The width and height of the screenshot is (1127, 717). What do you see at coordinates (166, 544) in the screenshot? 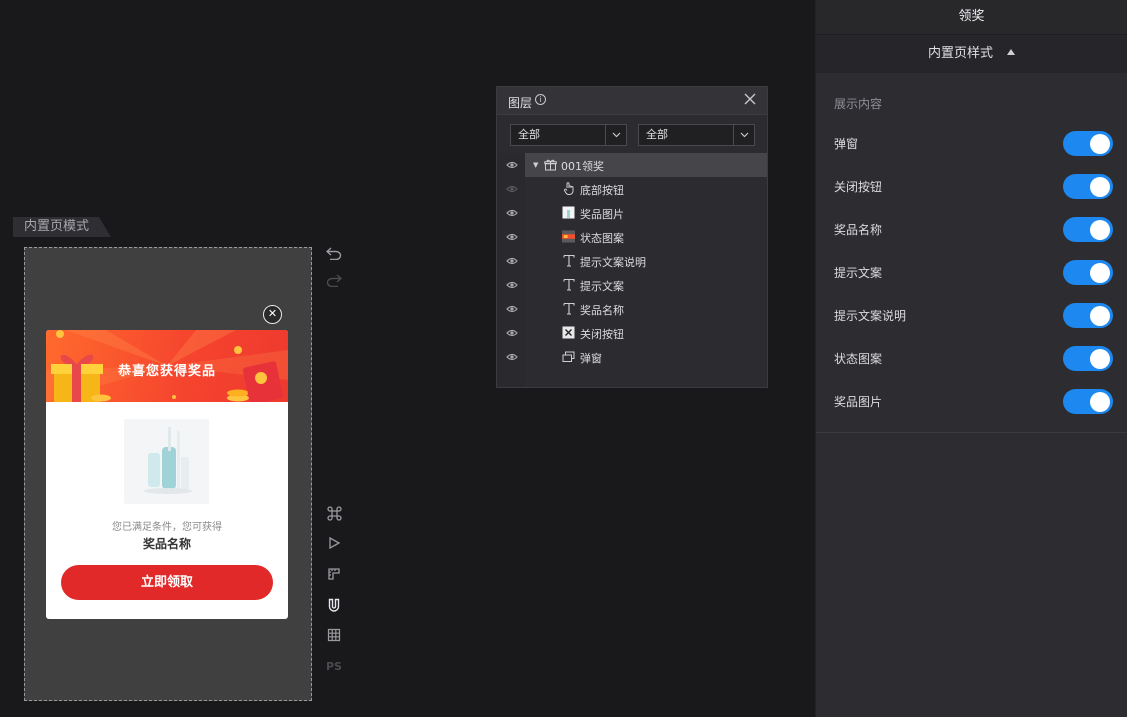
I see `prize-name: 奖品名称` at bounding box center [166, 544].